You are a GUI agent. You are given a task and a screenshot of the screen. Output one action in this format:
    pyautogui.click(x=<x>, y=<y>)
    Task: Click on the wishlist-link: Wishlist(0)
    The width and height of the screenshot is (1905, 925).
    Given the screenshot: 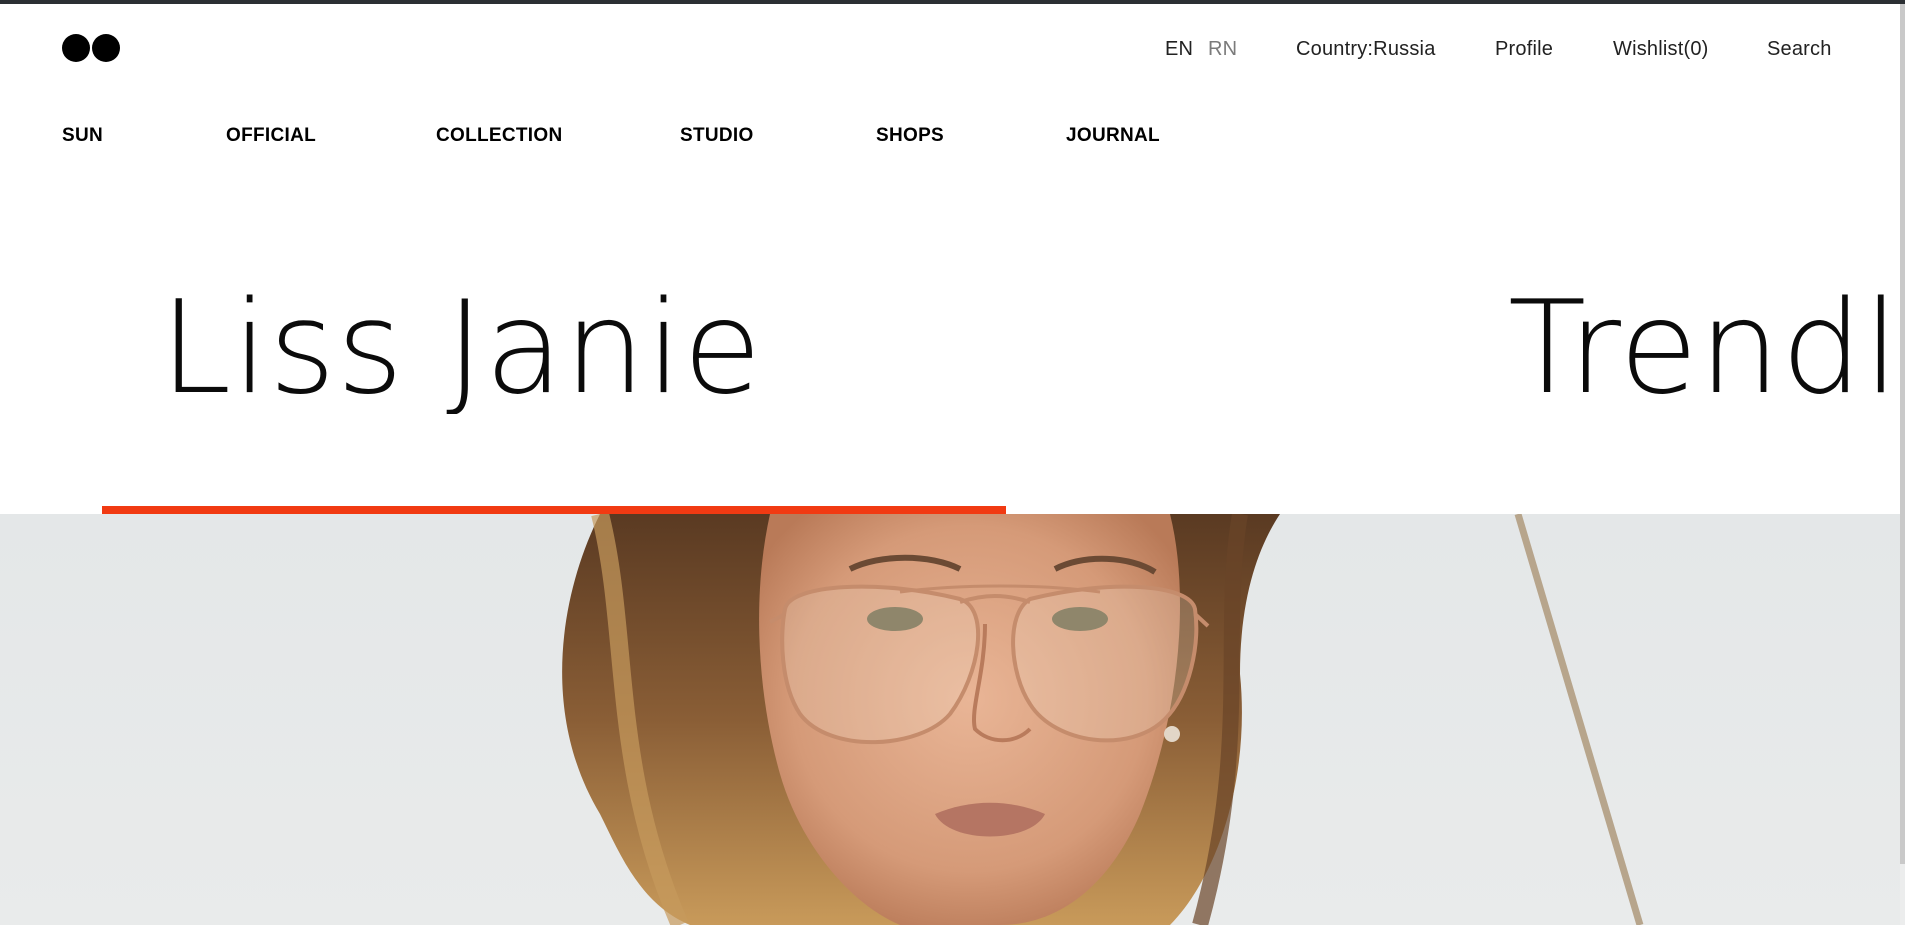 What is the action you would take?
    pyautogui.click(x=1661, y=49)
    